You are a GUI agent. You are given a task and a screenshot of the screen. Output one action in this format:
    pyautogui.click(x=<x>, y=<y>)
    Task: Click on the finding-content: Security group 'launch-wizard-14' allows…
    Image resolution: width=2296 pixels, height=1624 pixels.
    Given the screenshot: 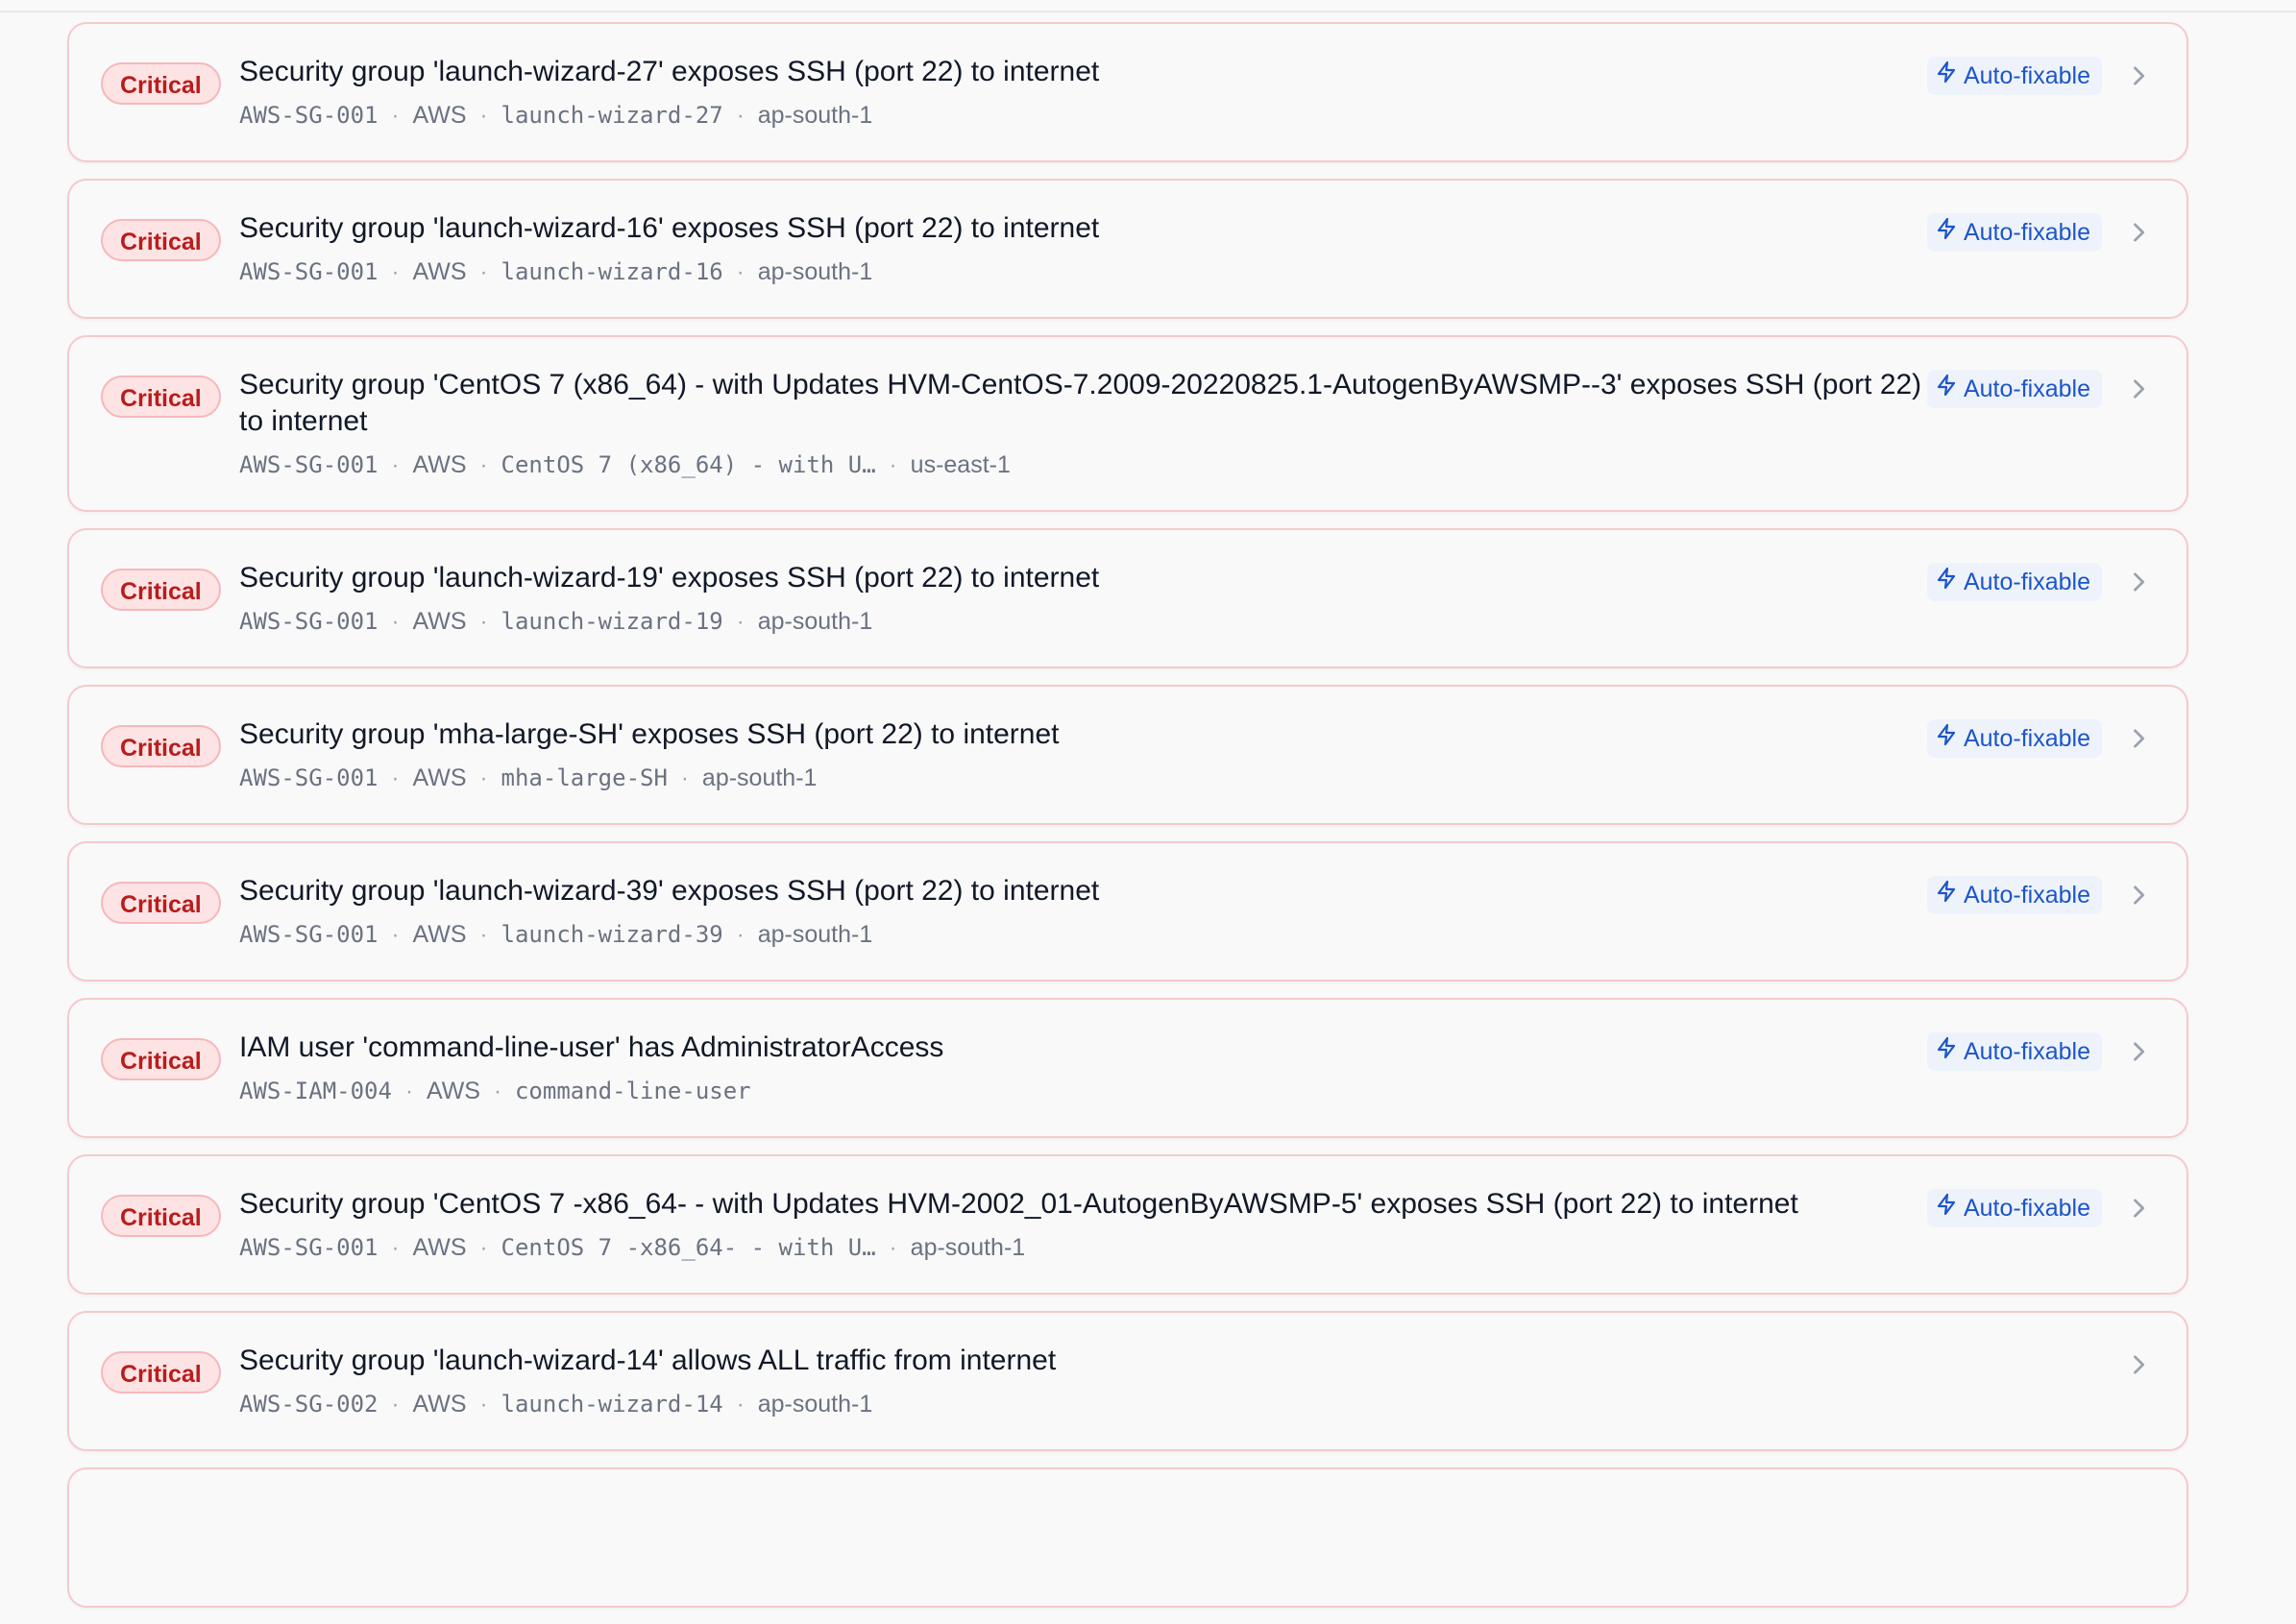 What is the action you would take?
    pyautogui.click(x=1094, y=1380)
    